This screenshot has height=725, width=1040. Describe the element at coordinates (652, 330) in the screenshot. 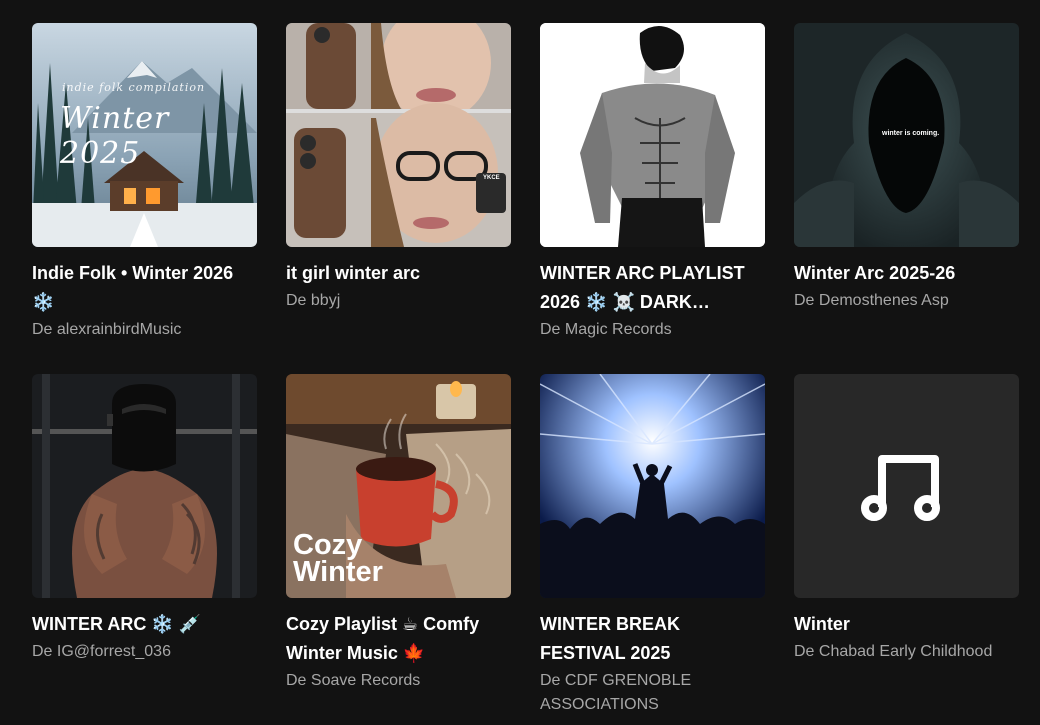

I see `playlist-owner: De Magic Records` at that location.